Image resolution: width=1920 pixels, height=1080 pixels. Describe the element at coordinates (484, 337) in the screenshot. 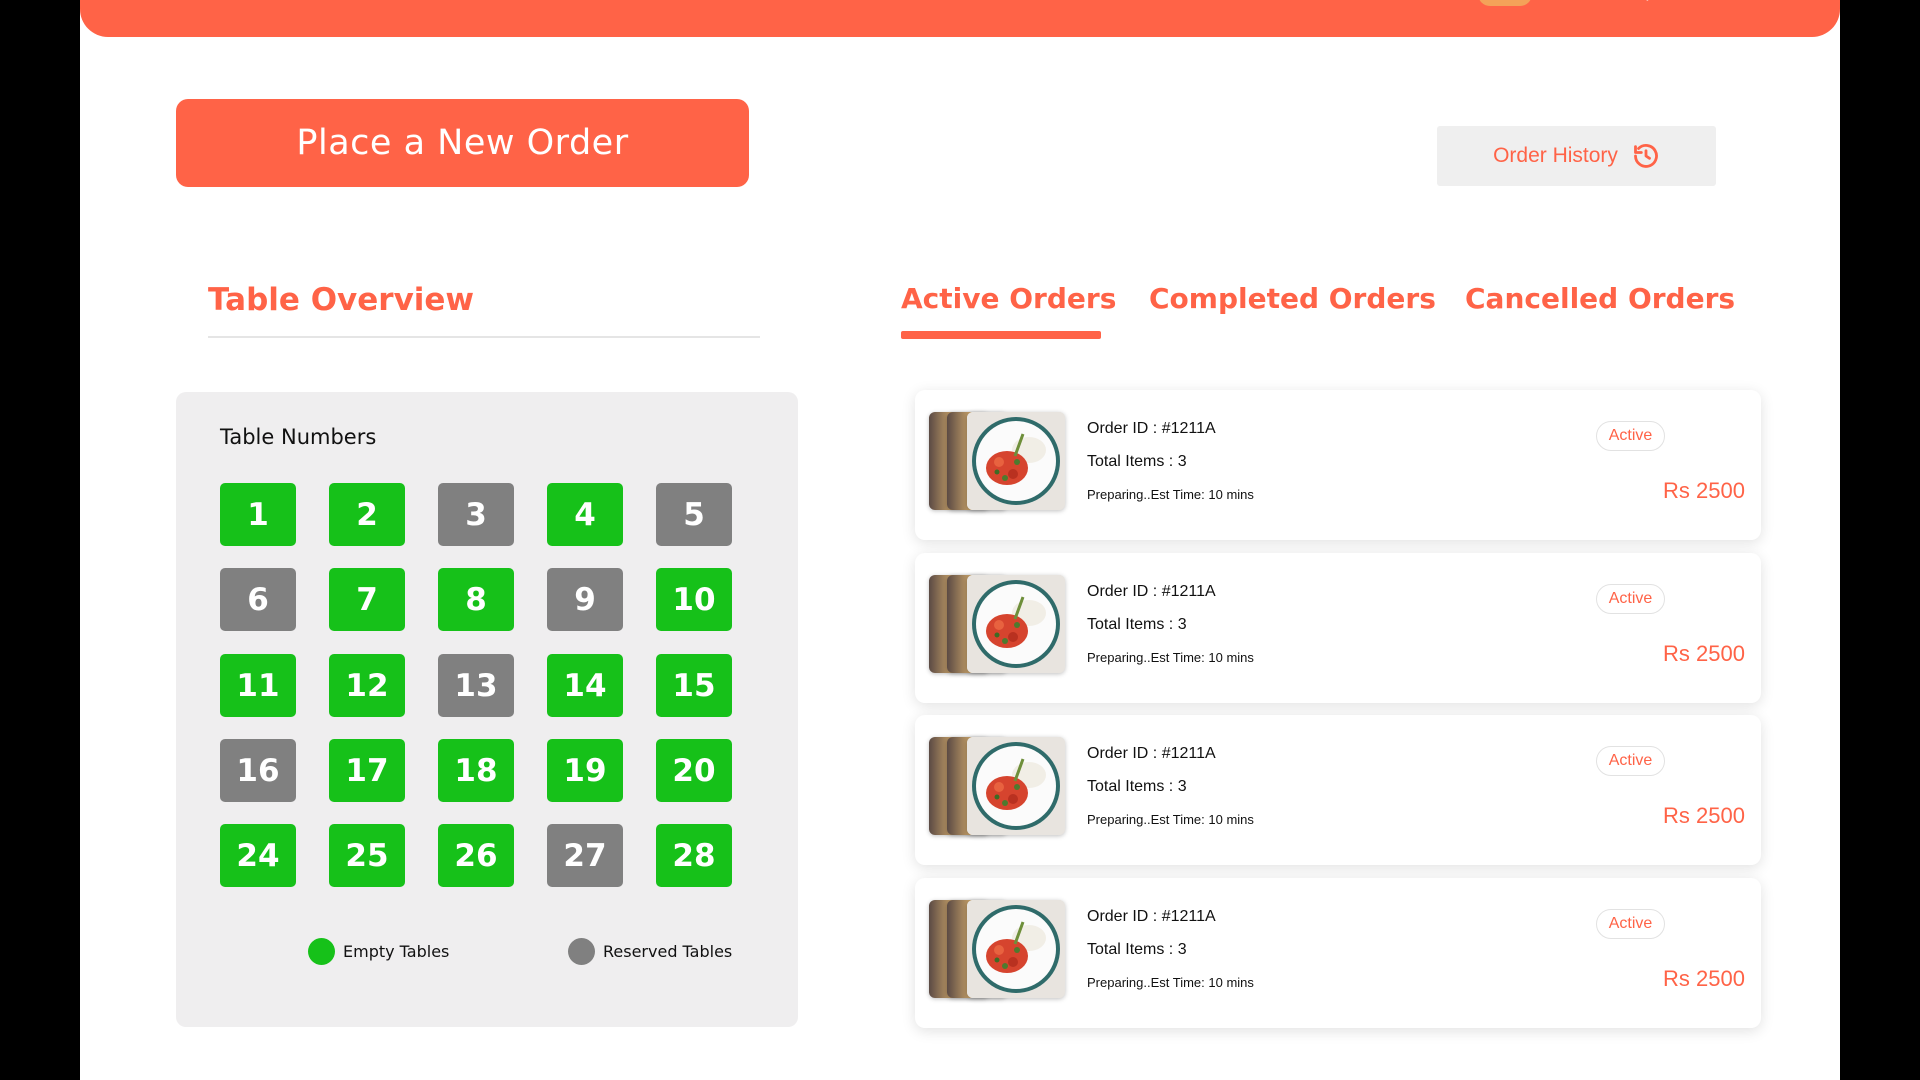

I see `section-divider` at that location.